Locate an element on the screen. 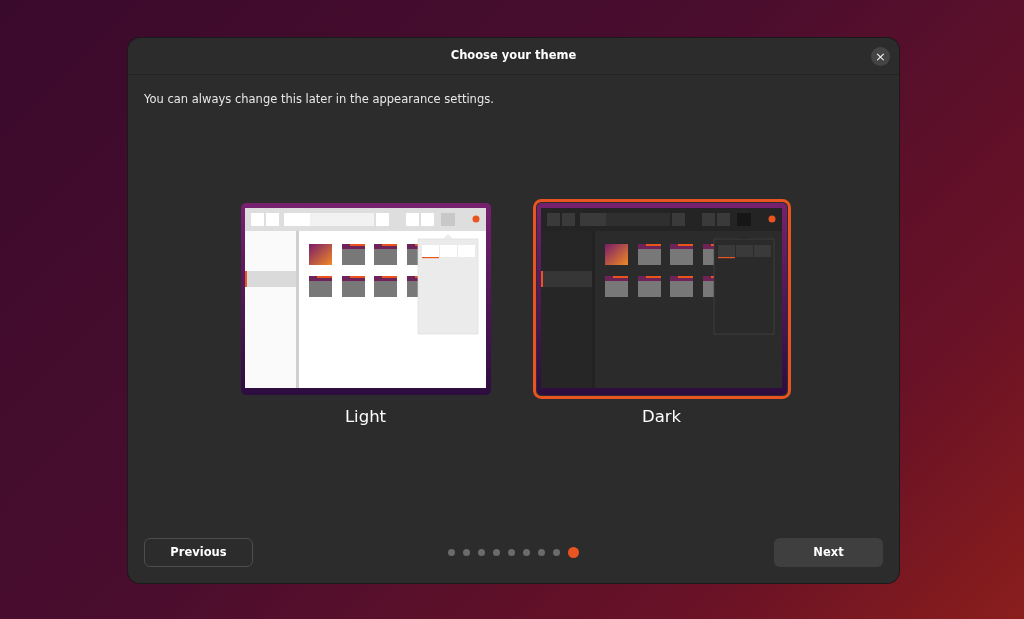 This screenshot has width=1024, height=619. theme-option: Light is located at coordinates (365, 314).